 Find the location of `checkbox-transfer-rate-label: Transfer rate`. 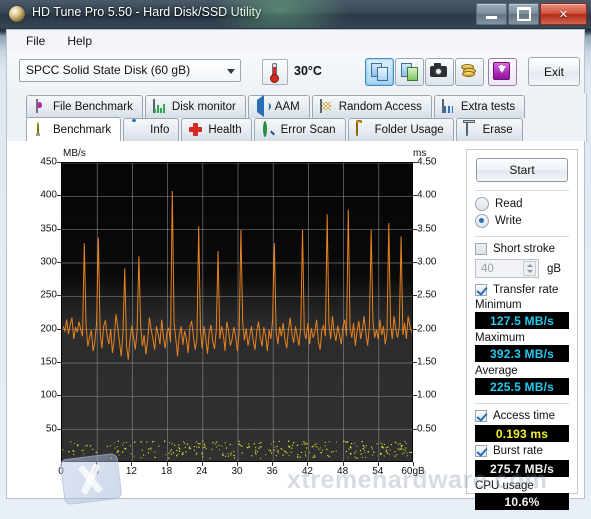

checkbox-transfer-rate-label: Transfer rate is located at coordinates (526, 290).